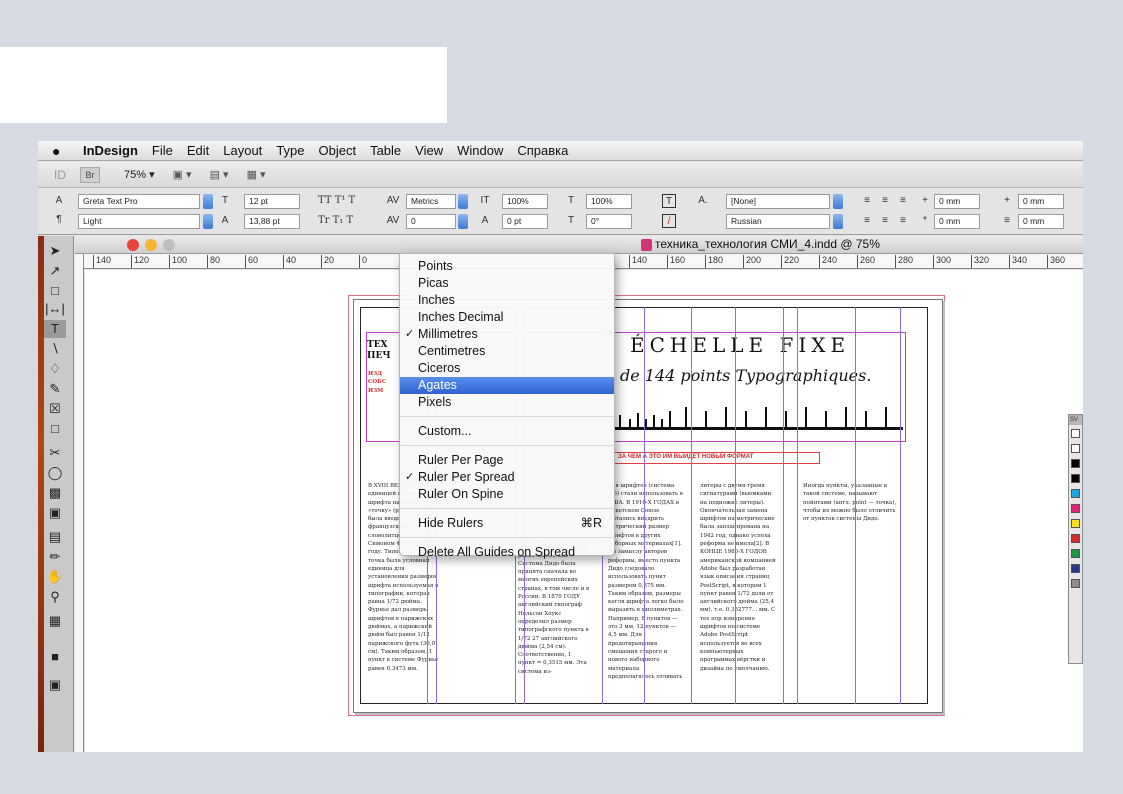 Image resolution: width=1123 pixels, height=794 pixels. Describe the element at coordinates (151, 245) in the screenshot. I see `minimize-window-icon` at that location.